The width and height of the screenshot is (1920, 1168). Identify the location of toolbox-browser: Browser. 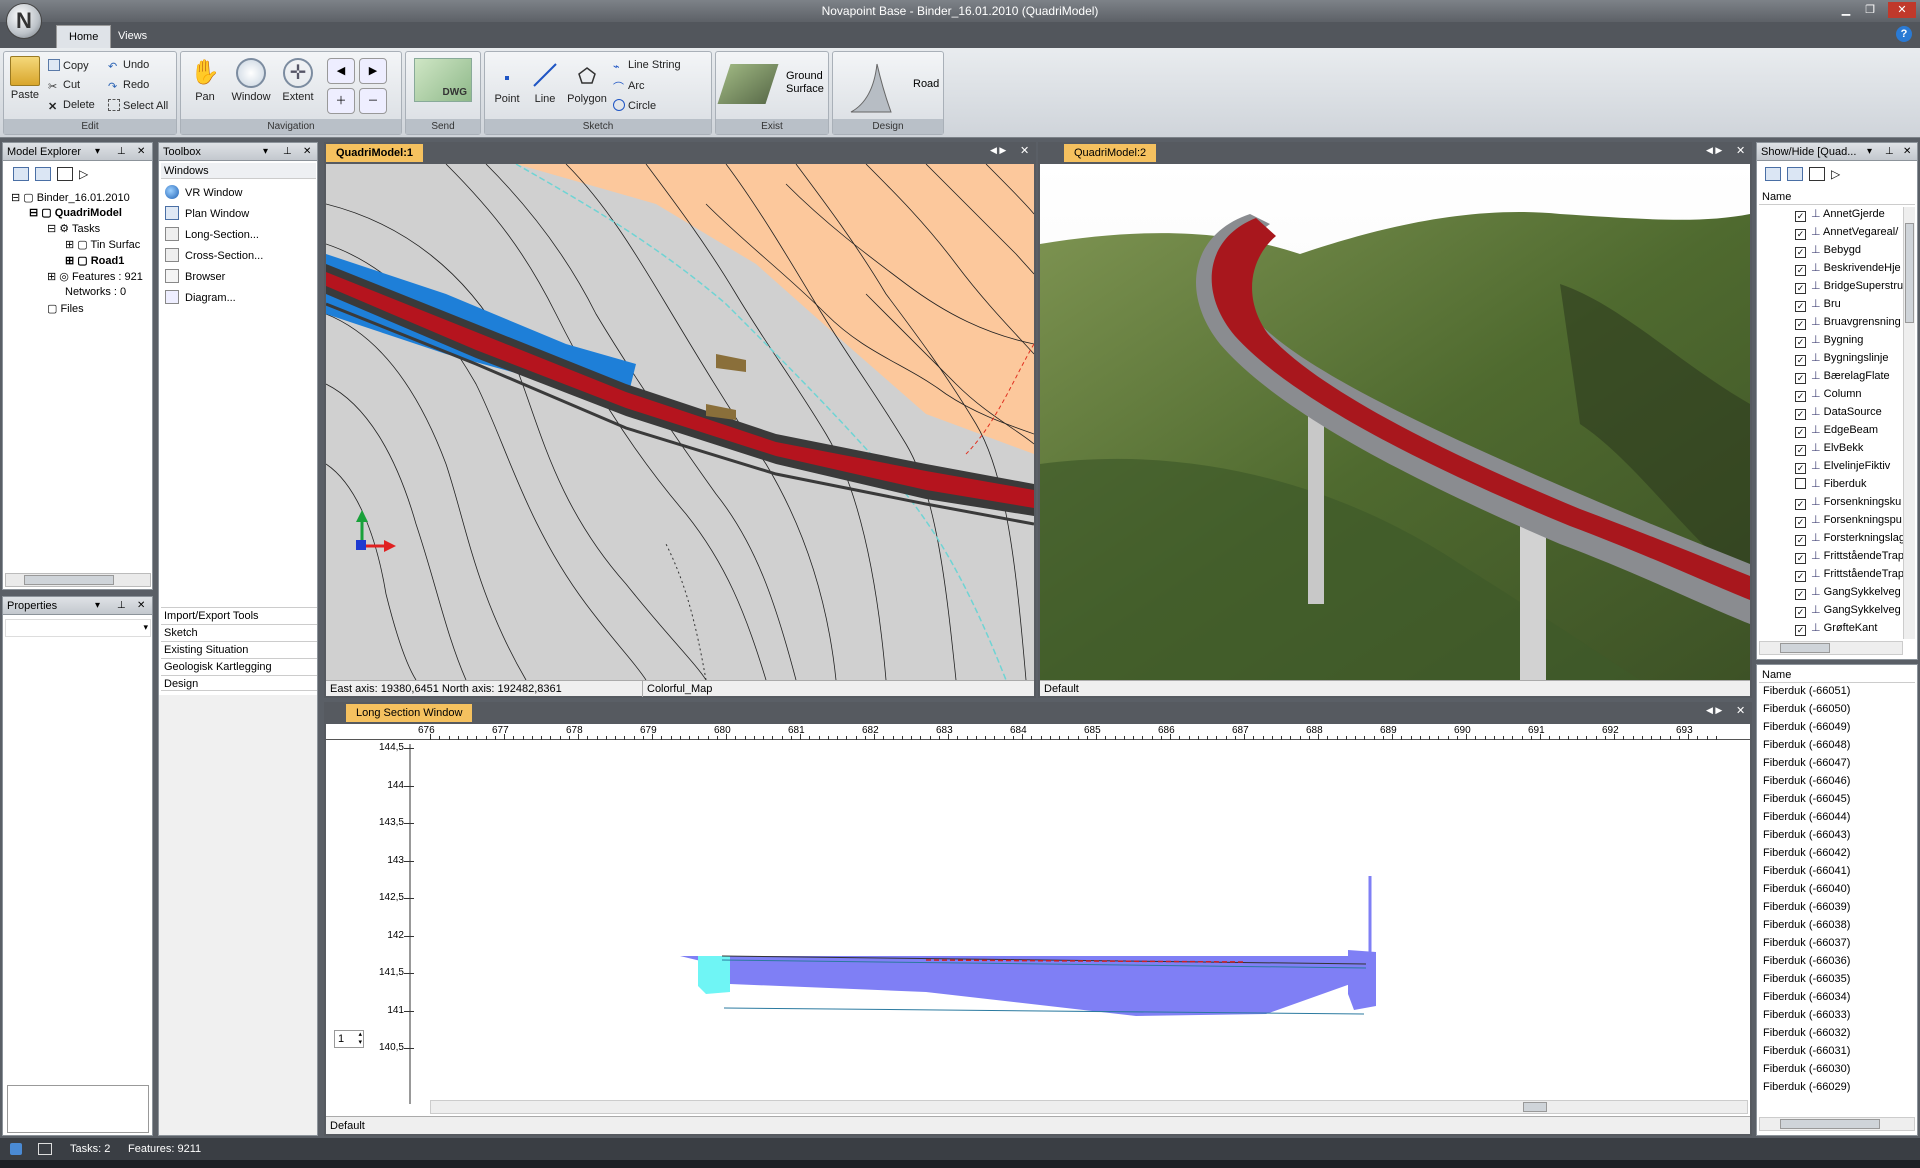
(195, 276).